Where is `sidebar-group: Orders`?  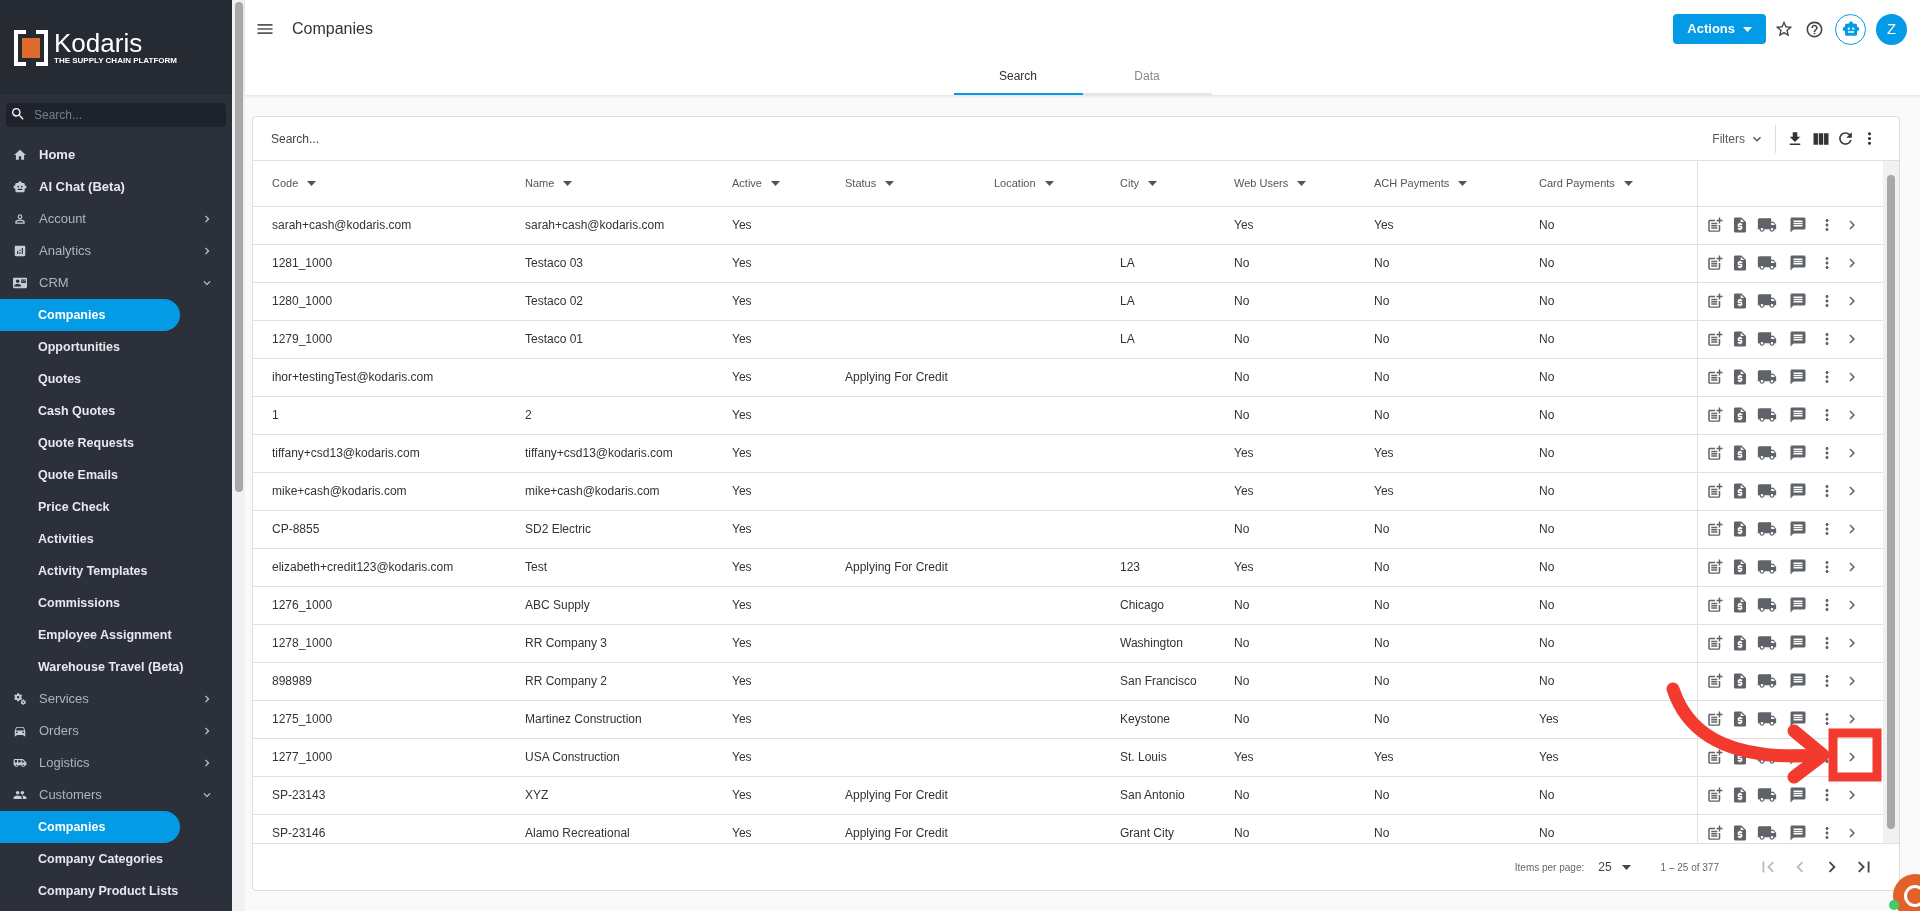
sidebar-group: Orders is located at coordinates (116, 731).